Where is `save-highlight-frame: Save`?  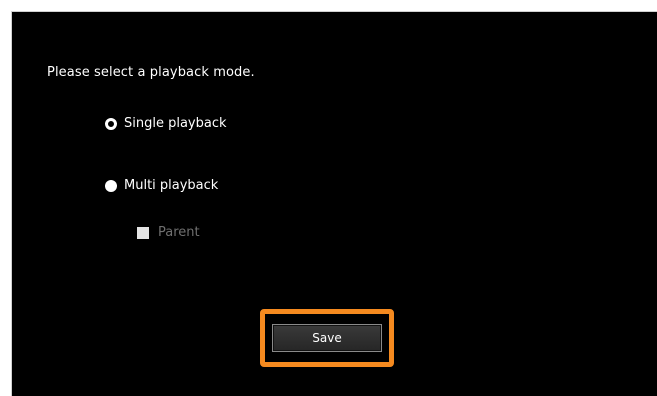 save-highlight-frame: Save is located at coordinates (327, 338).